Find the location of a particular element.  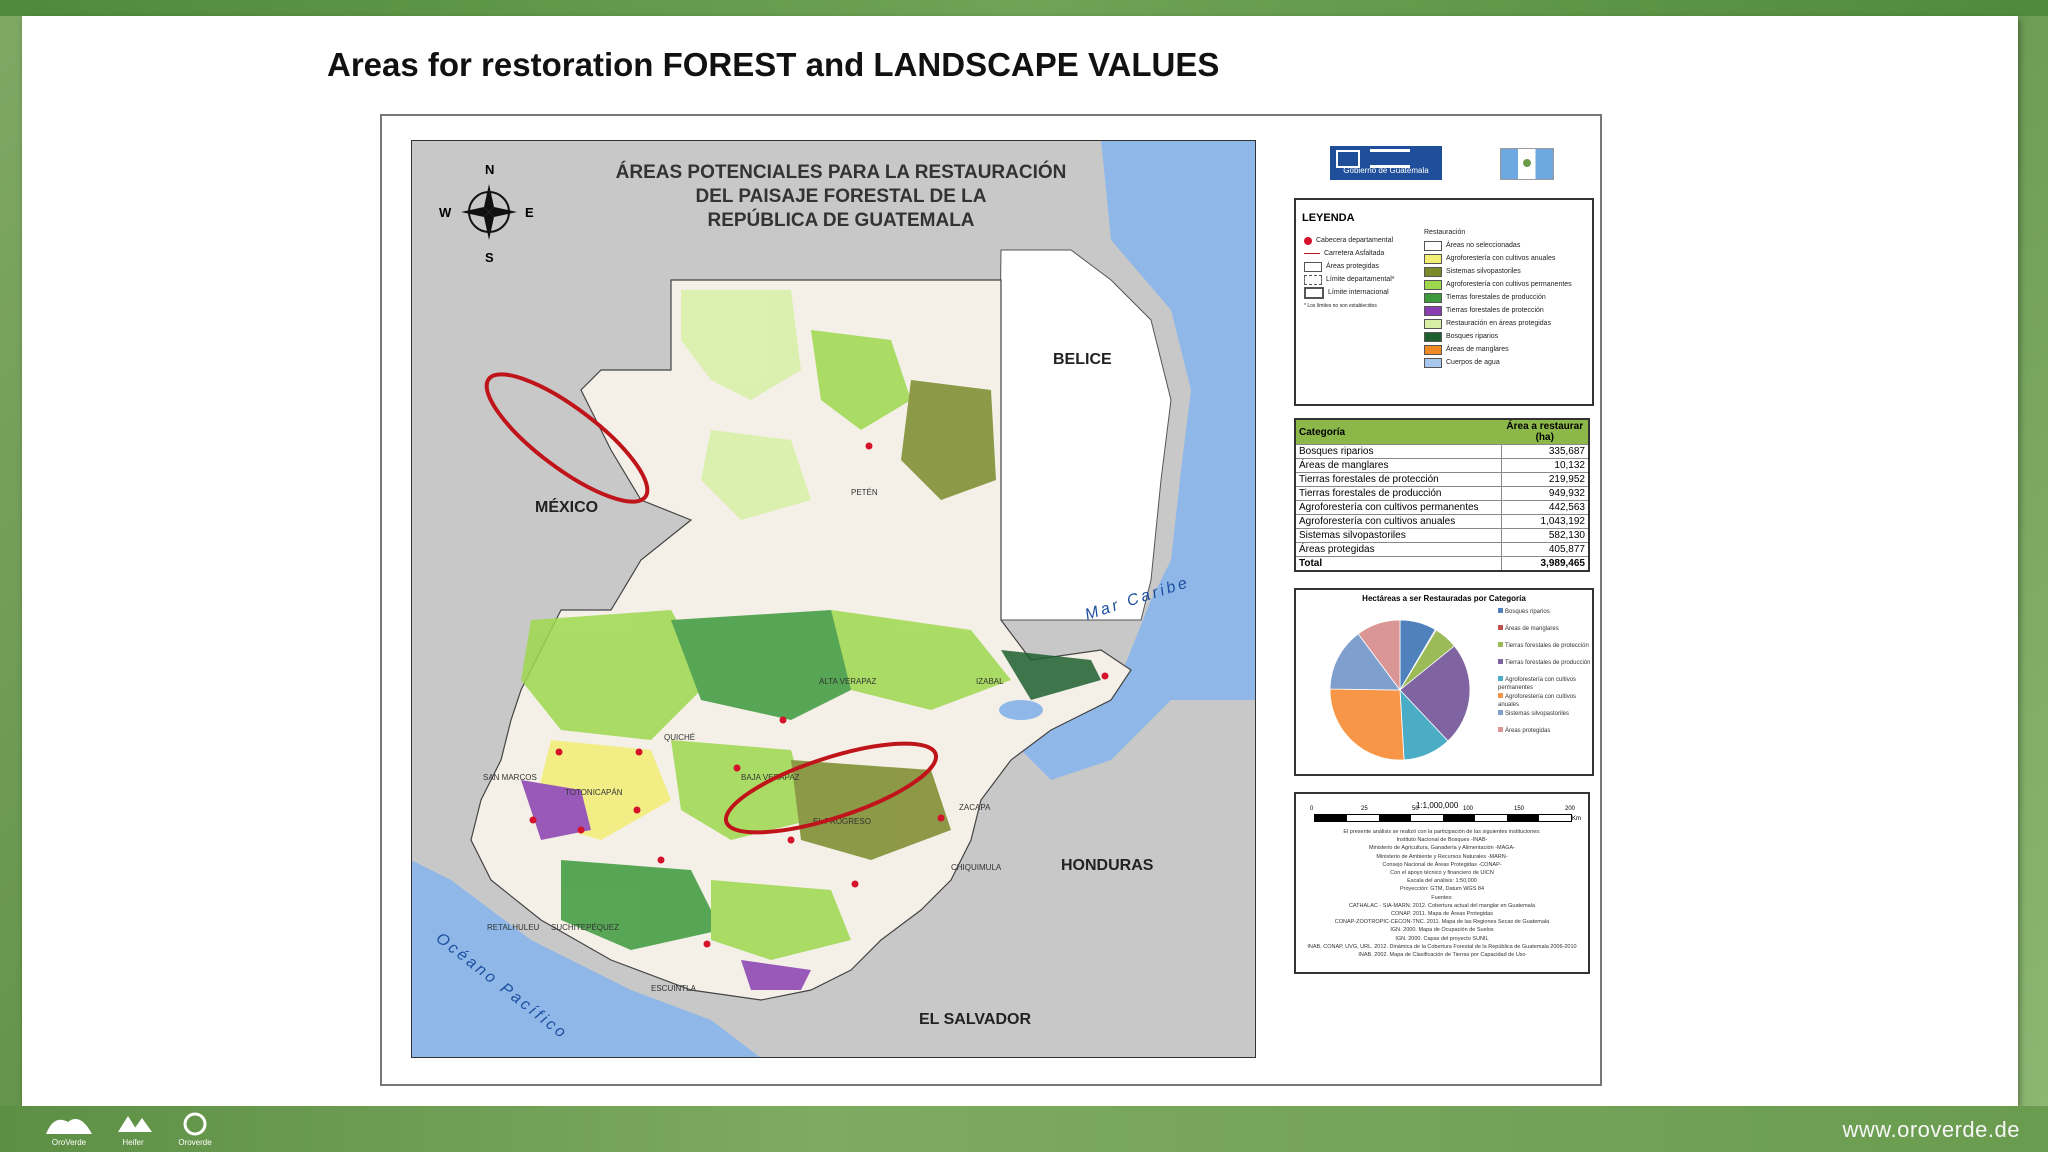

pie-legend-item: Agroforestería con cultivos permanentes is located at coordinates (1537, 683).